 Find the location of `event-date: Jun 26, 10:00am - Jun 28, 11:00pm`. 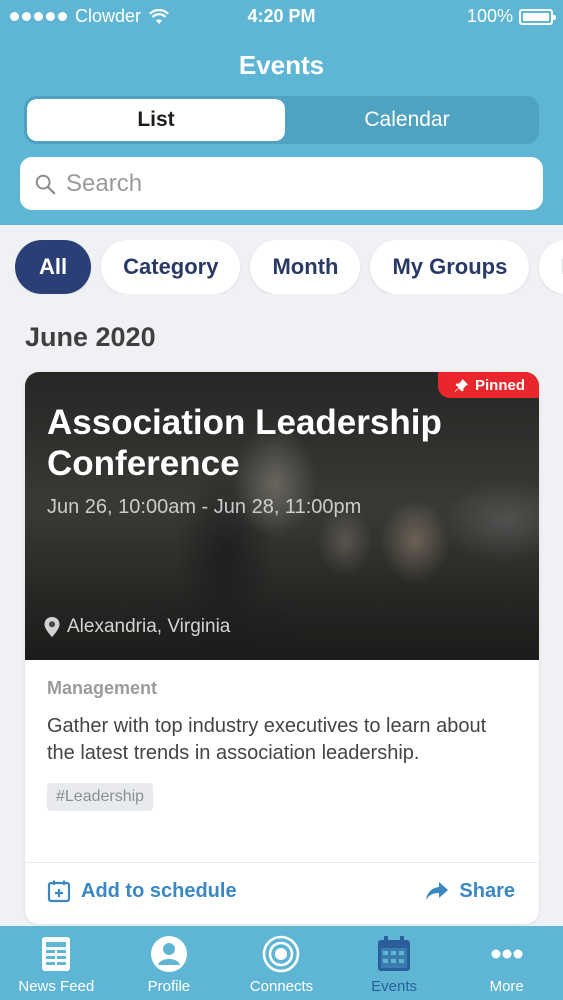

event-date: Jun 26, 10:00am - Jun 28, 11:00pm is located at coordinates (204, 507).